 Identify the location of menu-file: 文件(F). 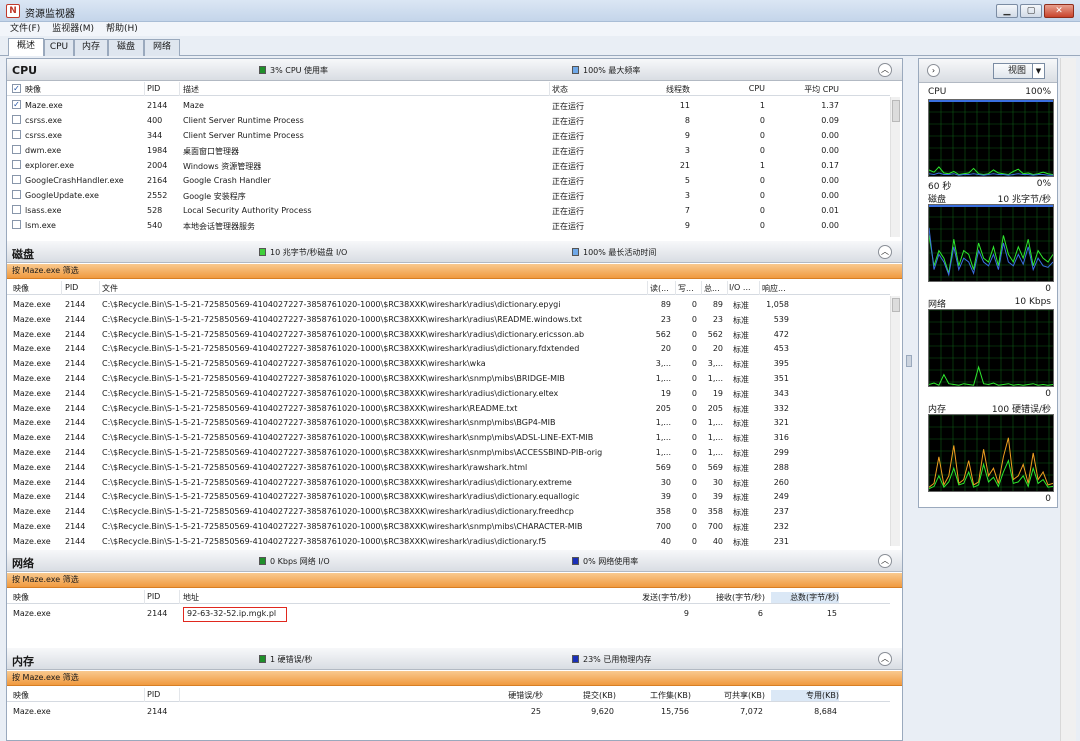
(25, 29).